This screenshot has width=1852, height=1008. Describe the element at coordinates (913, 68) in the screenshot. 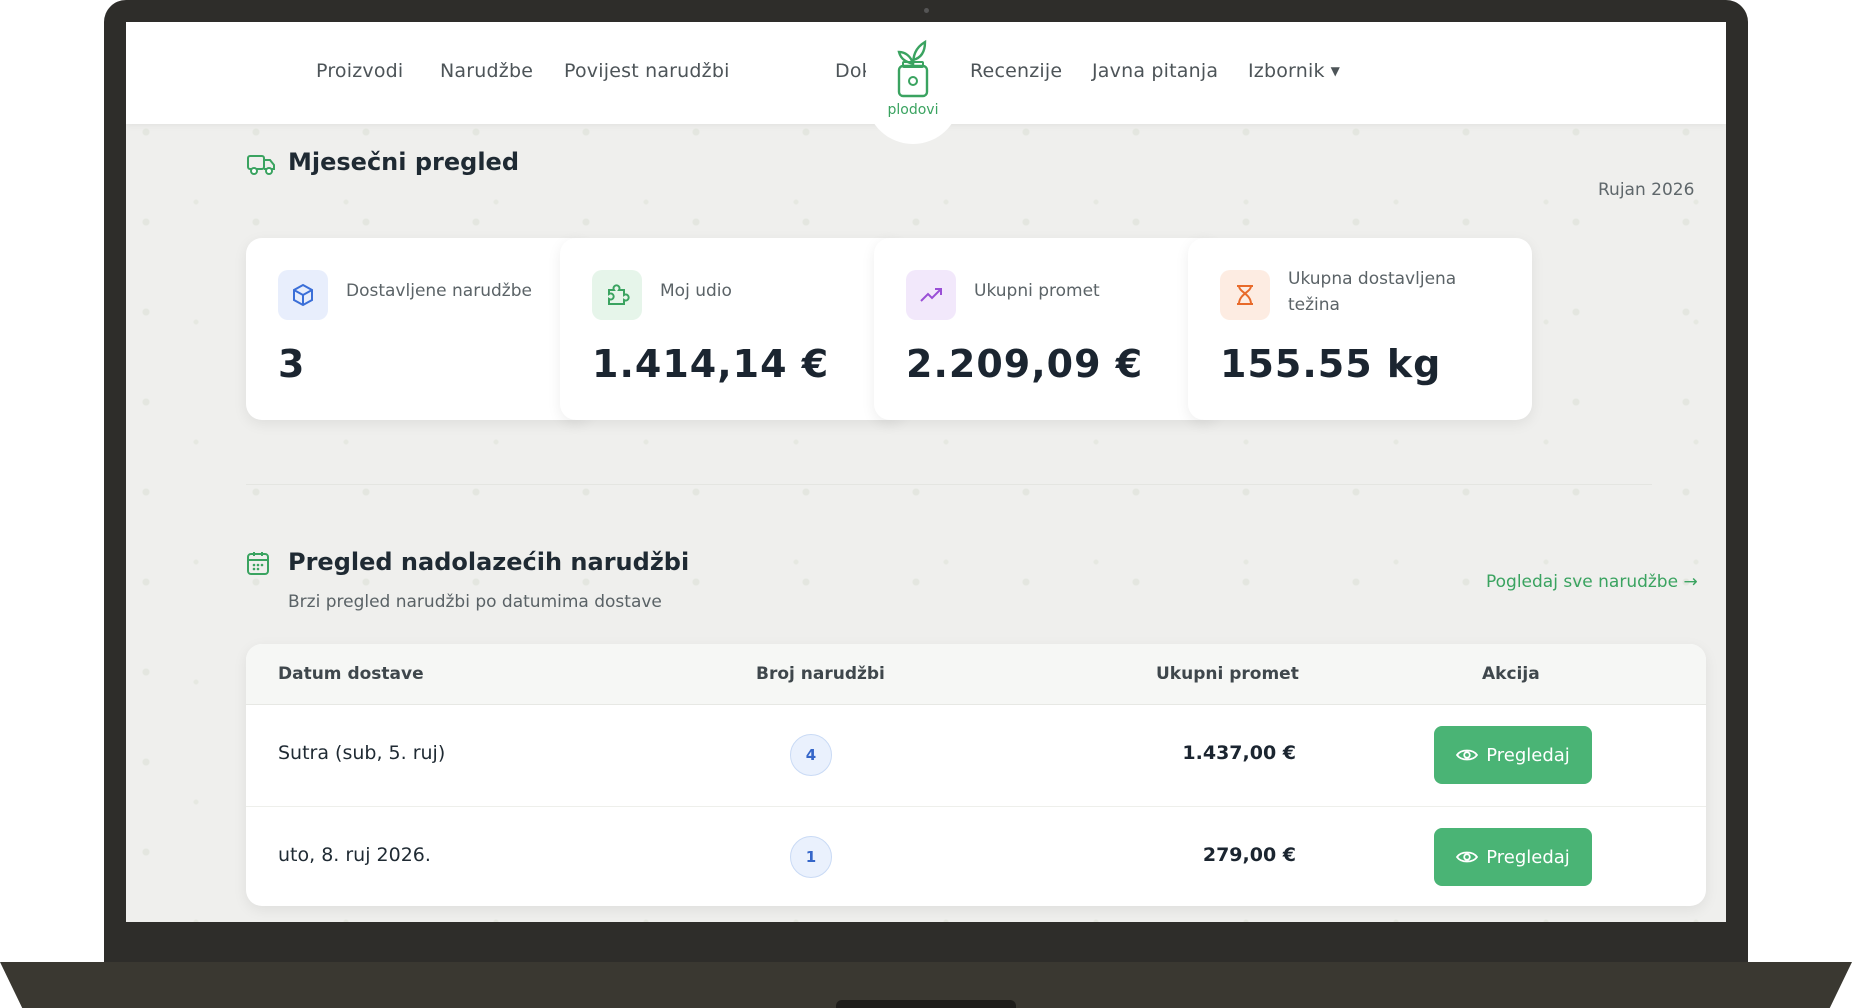

I see `sprout-jar-icon` at that location.